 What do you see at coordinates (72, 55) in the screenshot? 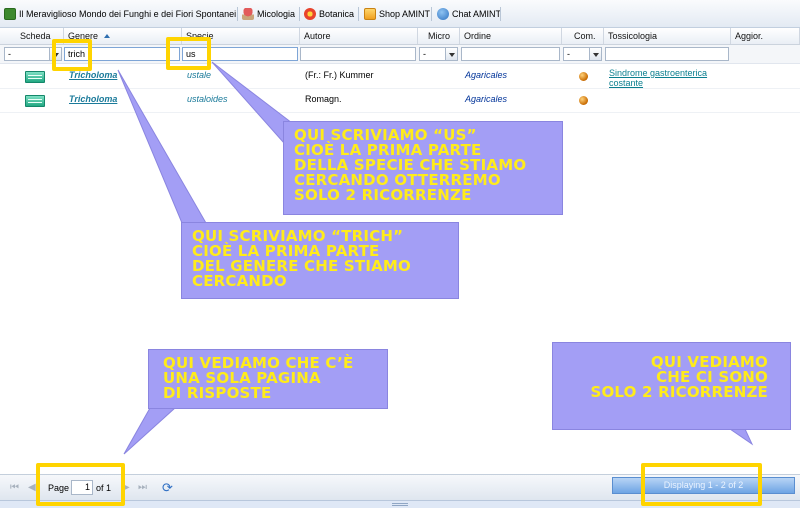
I see `genere-filter-highlight` at bounding box center [72, 55].